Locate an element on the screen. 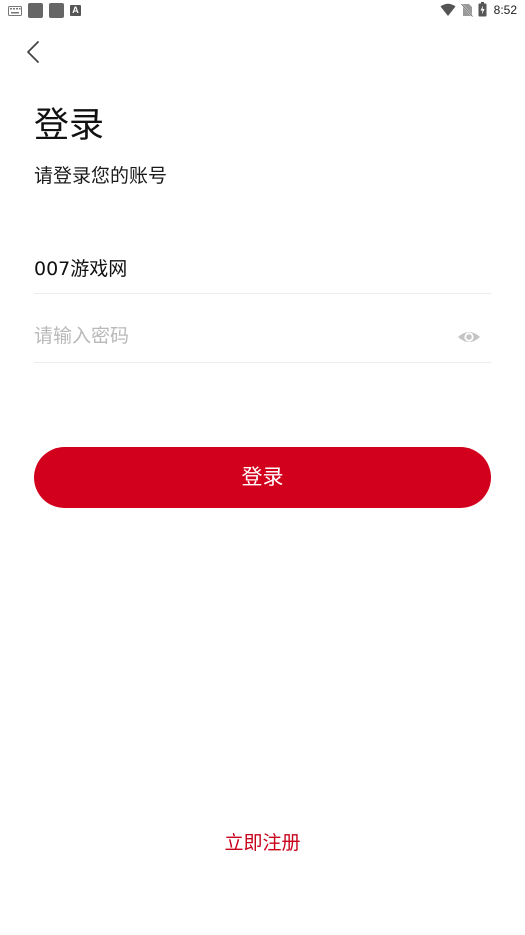 The image size is (525, 935). battery-charging-icon is located at coordinates (482, 9).